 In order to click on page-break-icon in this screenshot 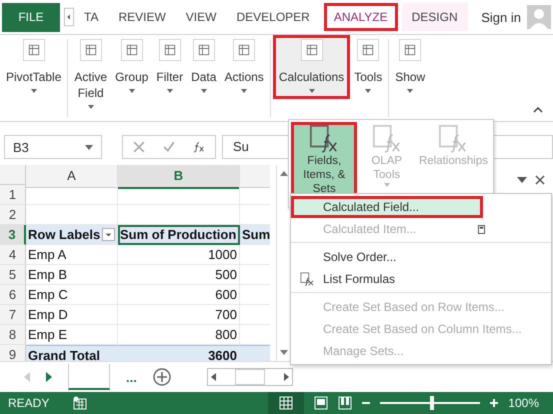, I will do `click(345, 403)`.